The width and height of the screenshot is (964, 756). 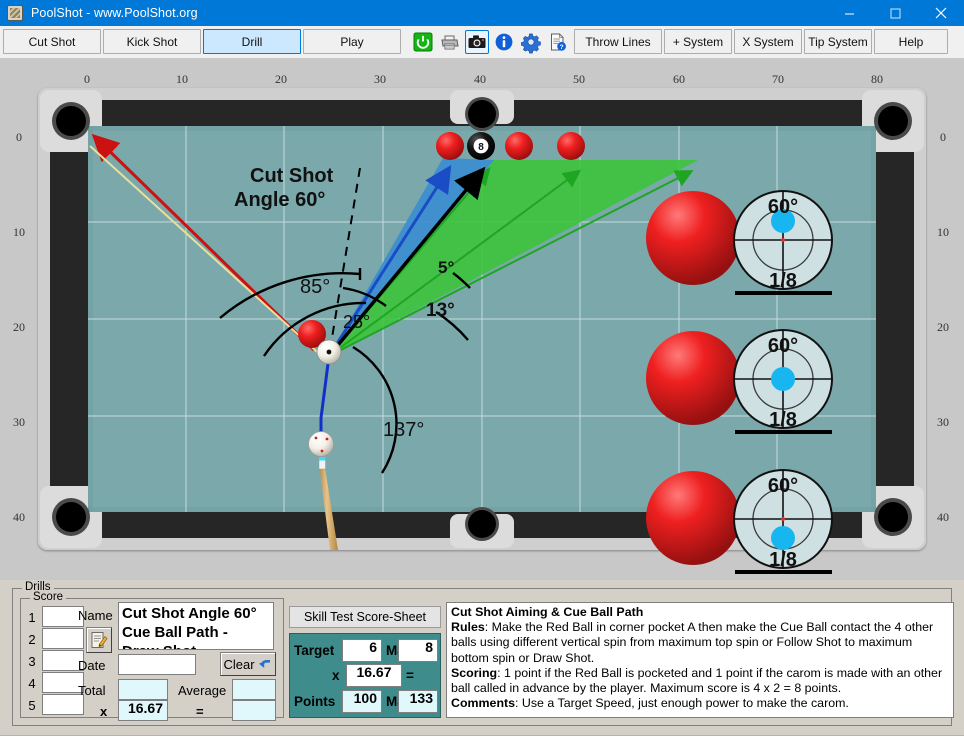 What do you see at coordinates (352, 41) in the screenshot?
I see `tab-play: Play` at bounding box center [352, 41].